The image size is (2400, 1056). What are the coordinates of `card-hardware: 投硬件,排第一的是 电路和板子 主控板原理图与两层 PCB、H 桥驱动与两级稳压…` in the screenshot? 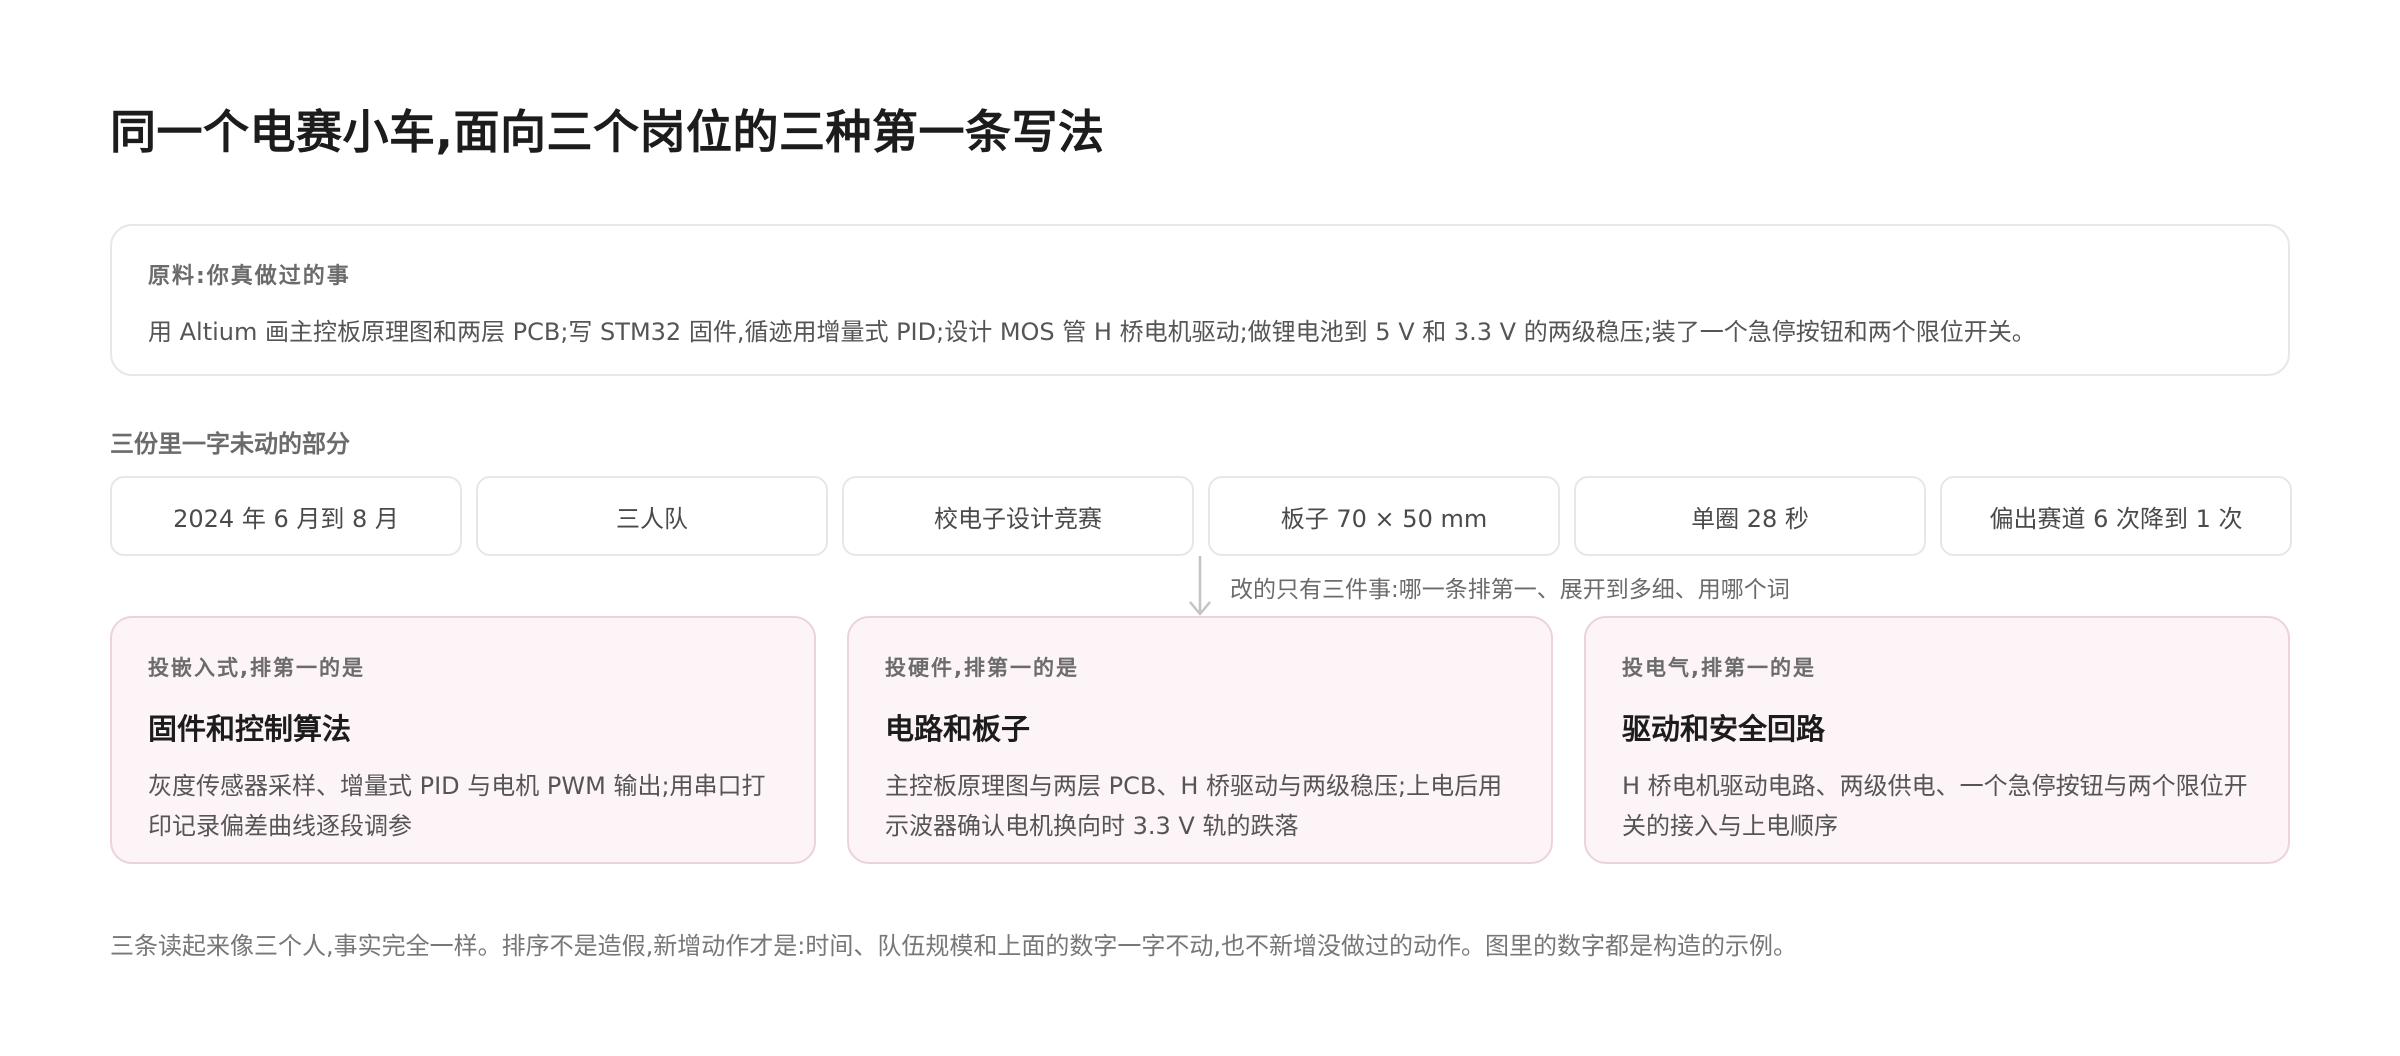 It's located at (1200, 740).